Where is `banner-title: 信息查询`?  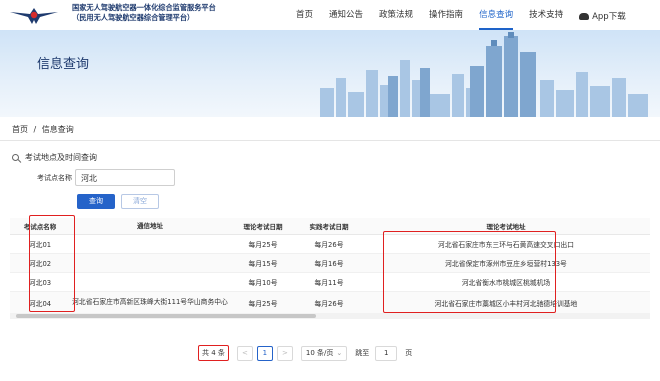 banner-title: 信息查询 is located at coordinates (63, 64).